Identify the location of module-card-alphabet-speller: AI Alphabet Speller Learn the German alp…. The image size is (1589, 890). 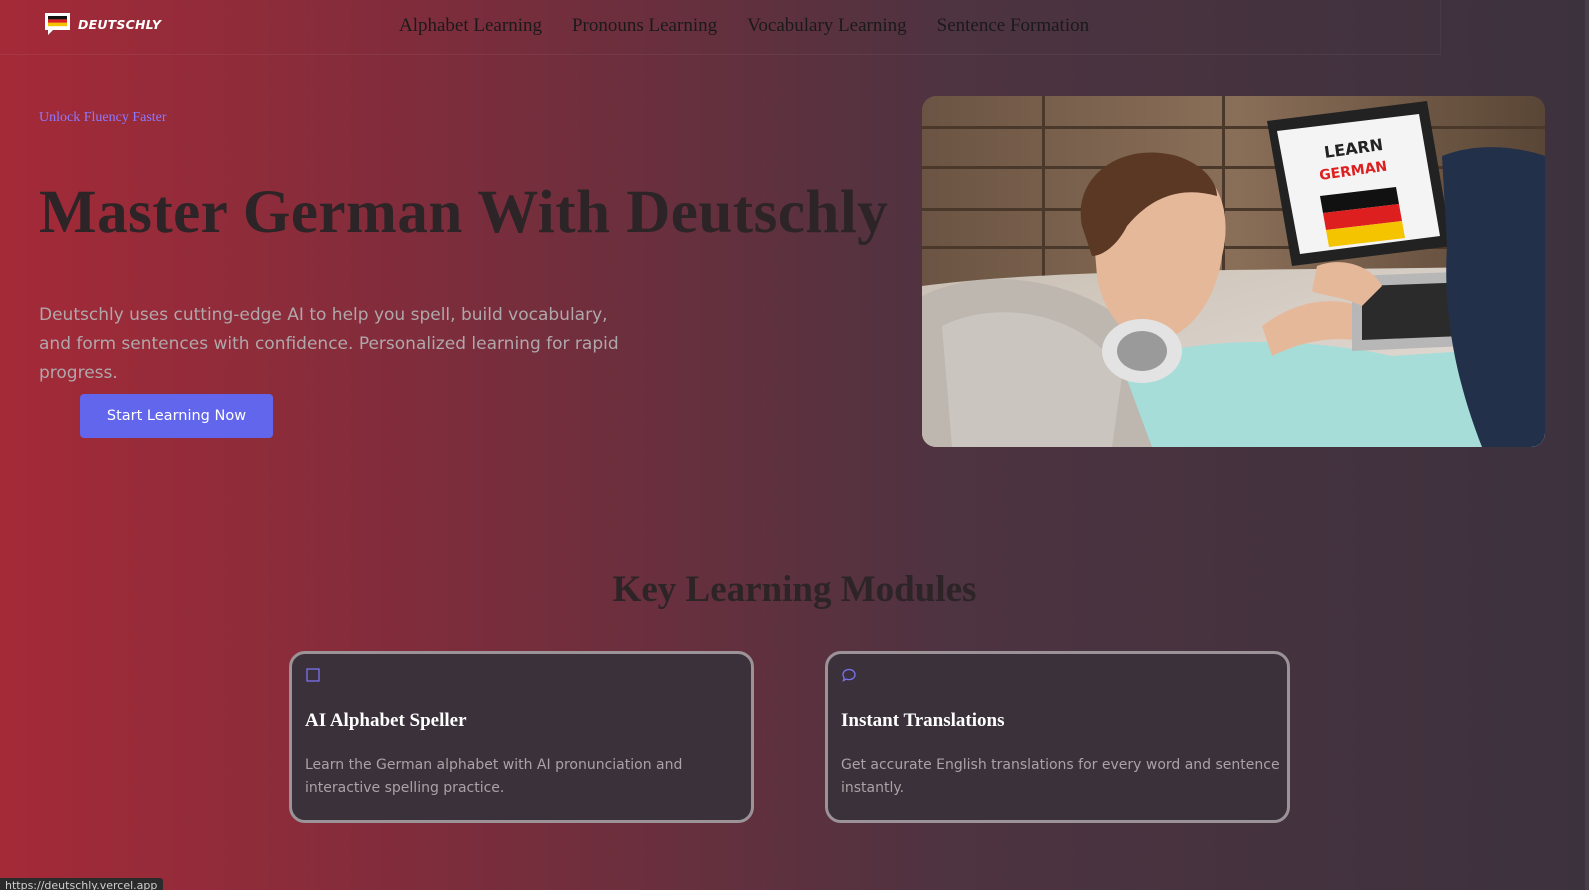
(521, 737).